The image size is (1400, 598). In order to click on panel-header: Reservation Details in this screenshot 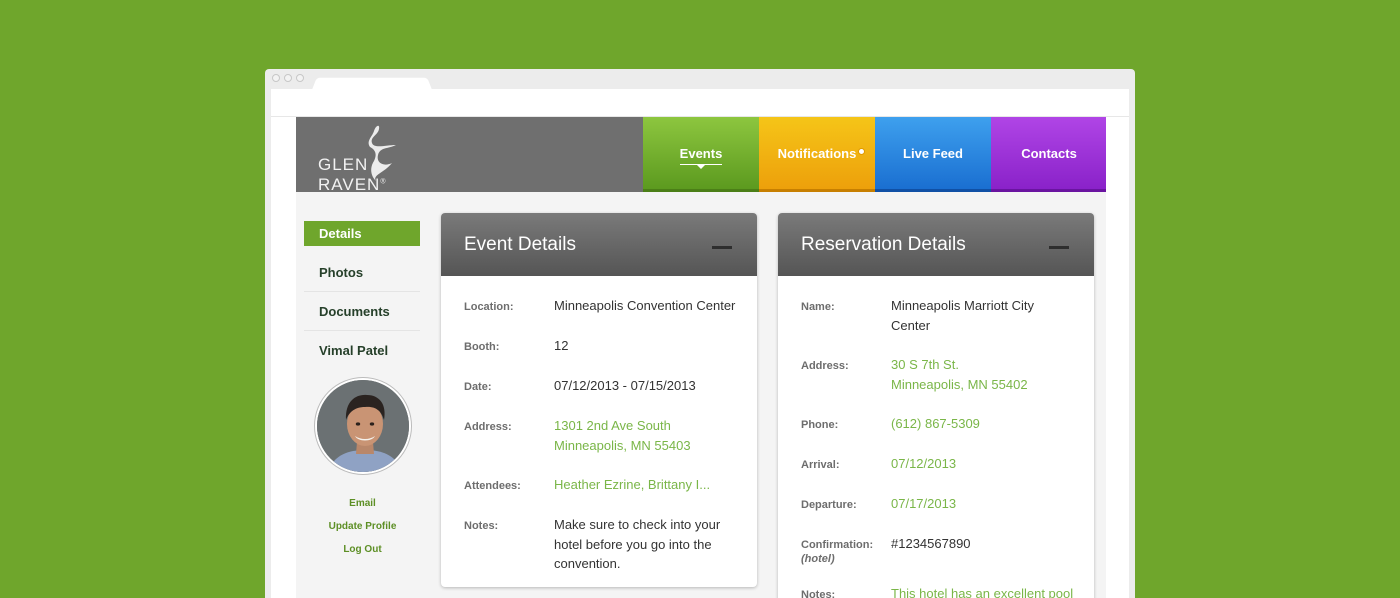, I will do `click(936, 244)`.